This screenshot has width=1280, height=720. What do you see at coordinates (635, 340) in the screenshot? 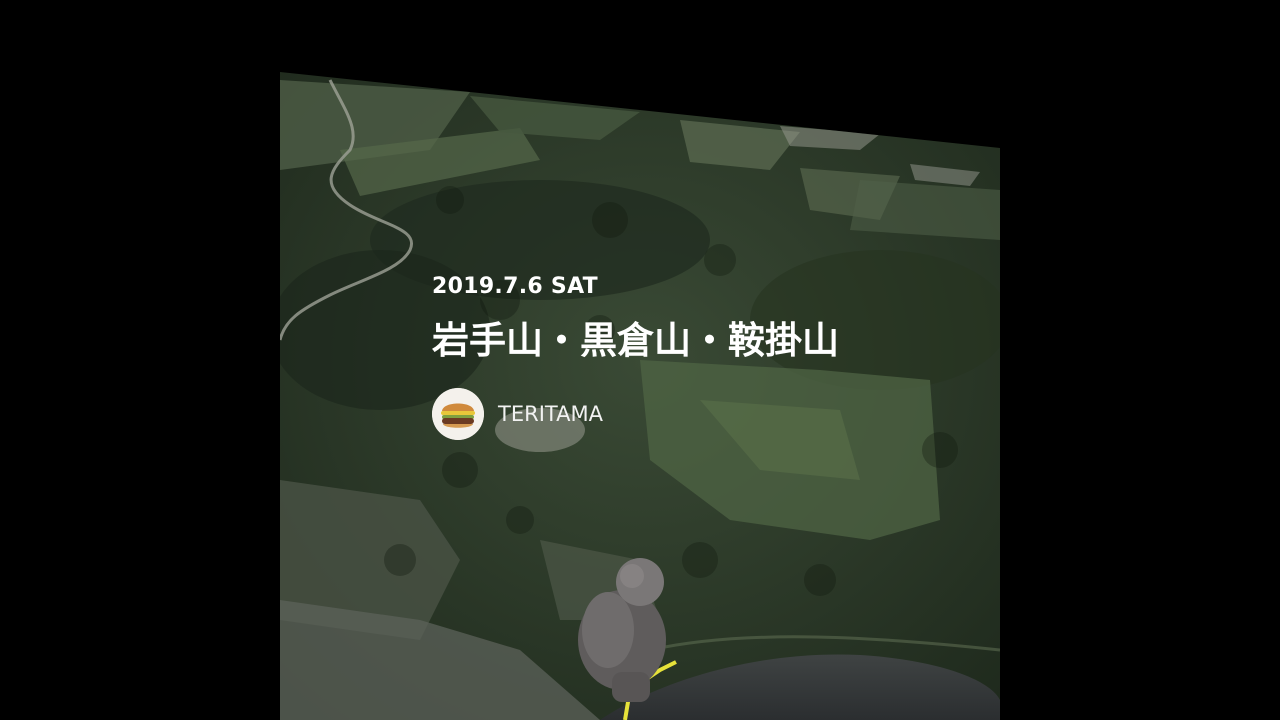
I see `activity-title: 岩手山・黒倉山・鞍掛山` at bounding box center [635, 340].